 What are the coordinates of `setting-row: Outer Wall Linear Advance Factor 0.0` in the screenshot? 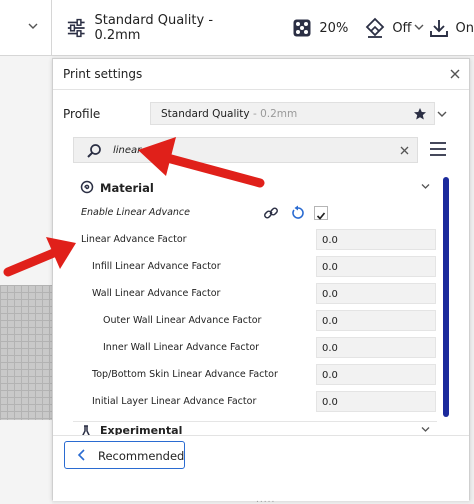 It's located at (255, 321).